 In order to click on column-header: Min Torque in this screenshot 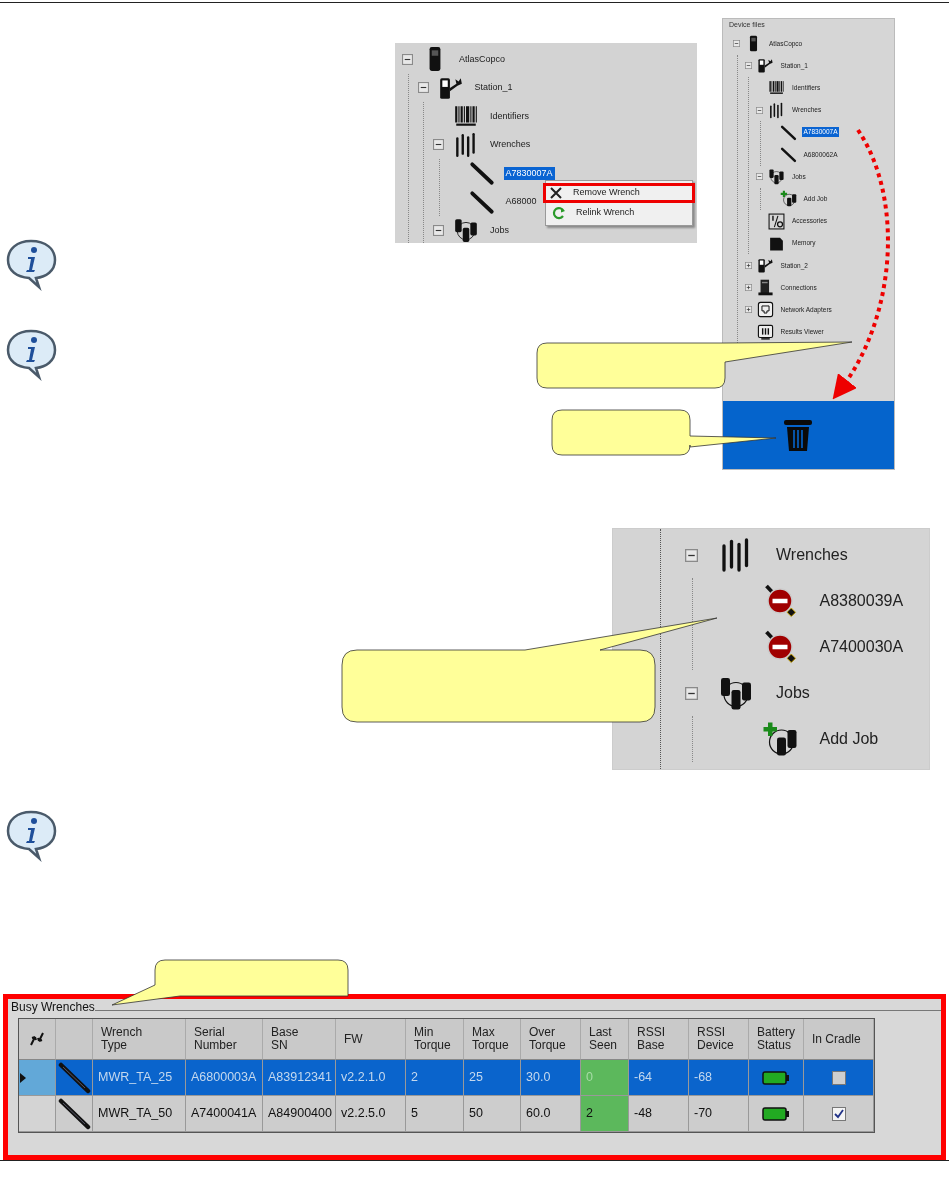, I will do `click(432, 1039)`.